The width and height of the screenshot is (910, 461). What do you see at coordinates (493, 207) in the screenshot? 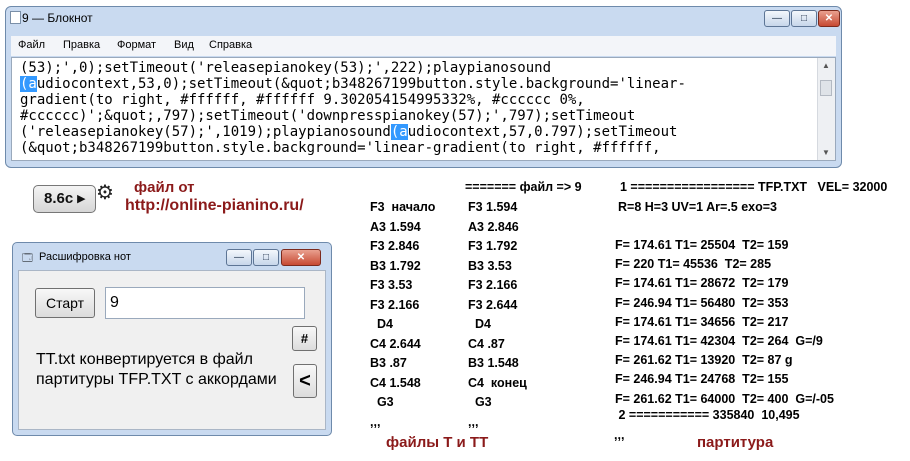
I see `tt-file-row: F3 1.594` at bounding box center [493, 207].